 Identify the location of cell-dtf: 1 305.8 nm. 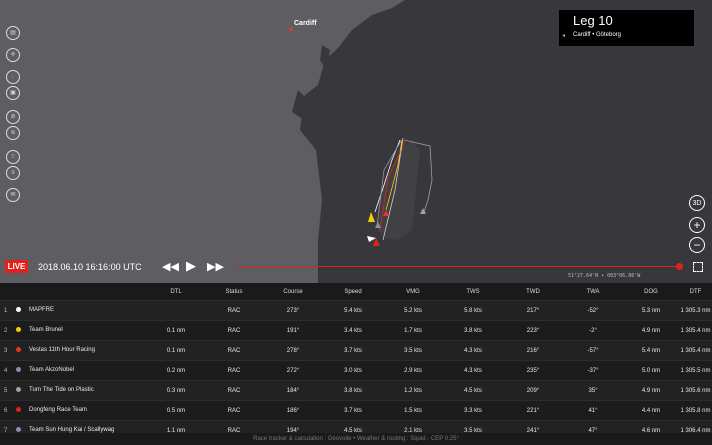
(695, 410).